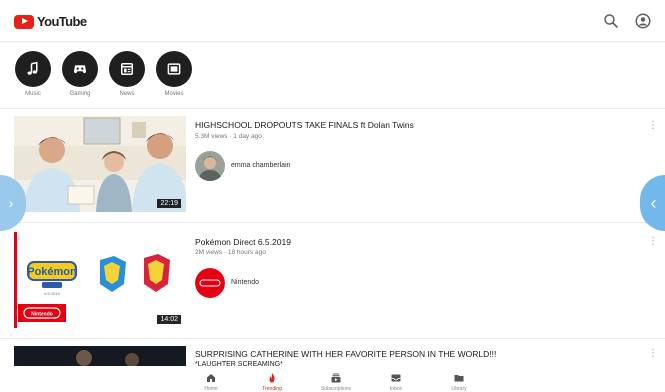  Describe the element at coordinates (169, 319) in the screenshot. I see `video-duration: 14:02` at that location.